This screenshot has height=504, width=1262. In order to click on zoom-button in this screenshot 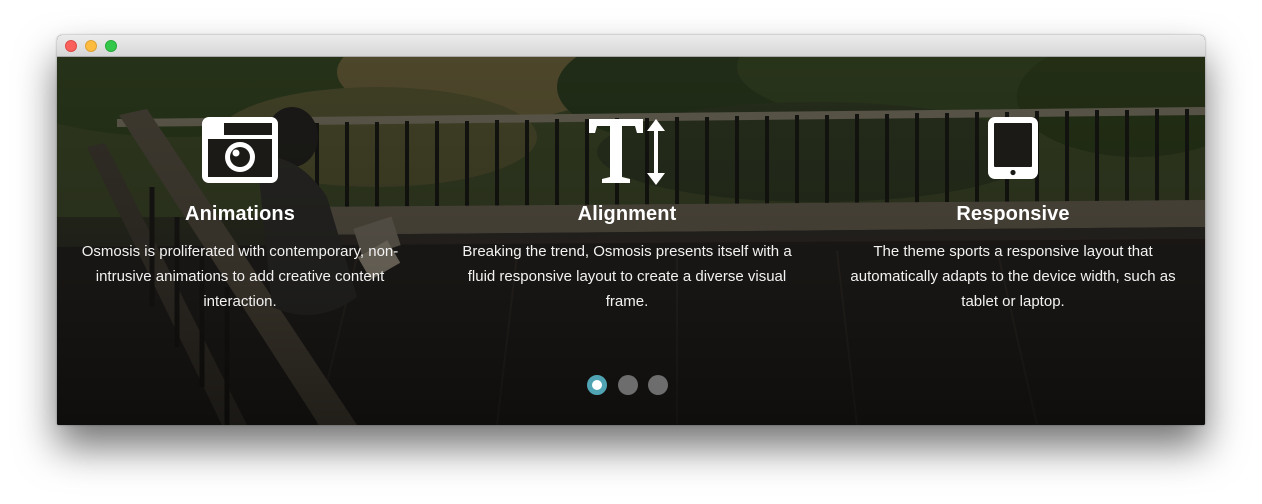, I will do `click(111, 46)`.